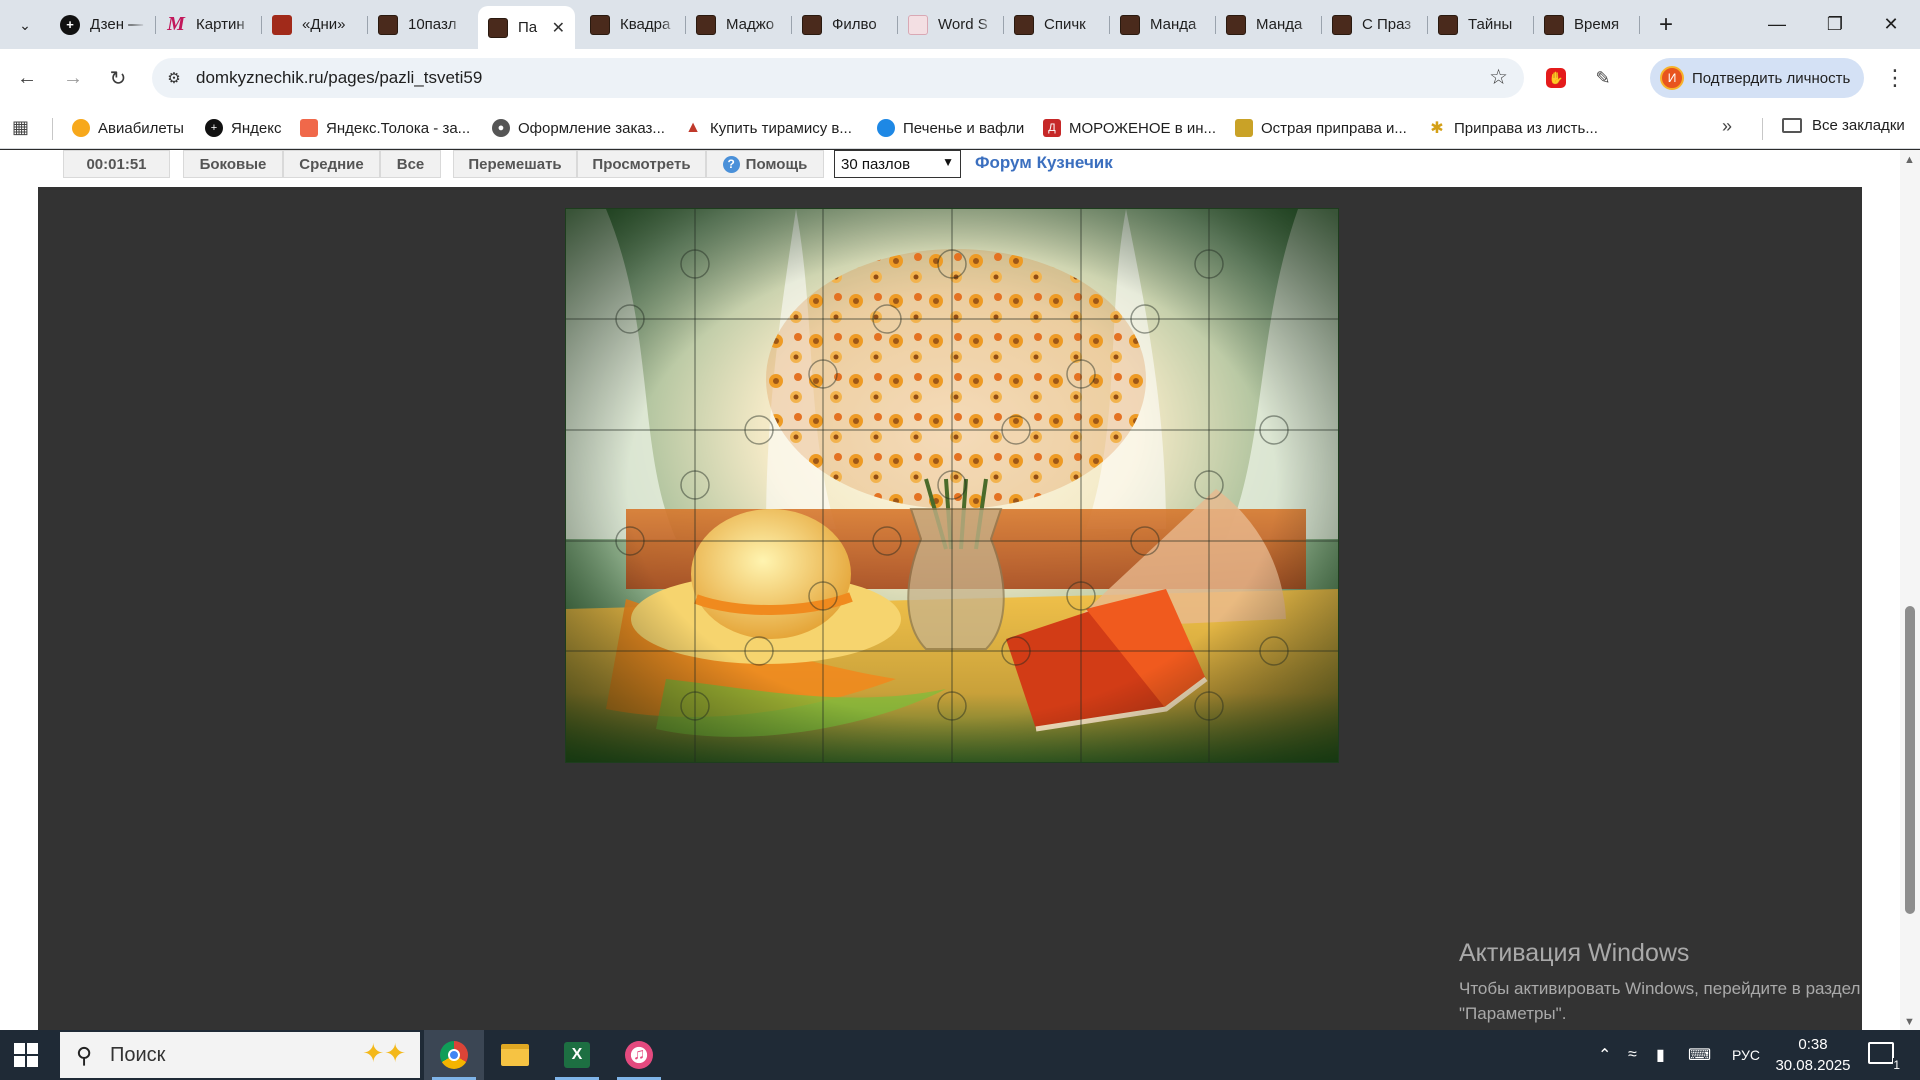  I want to click on language-indicator: РУС, so click(1746, 1055).